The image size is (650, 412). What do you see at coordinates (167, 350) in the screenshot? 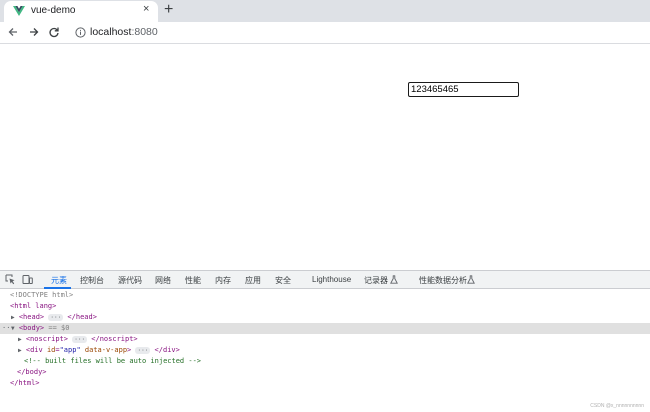
I see `div-close-tag: </div>` at bounding box center [167, 350].